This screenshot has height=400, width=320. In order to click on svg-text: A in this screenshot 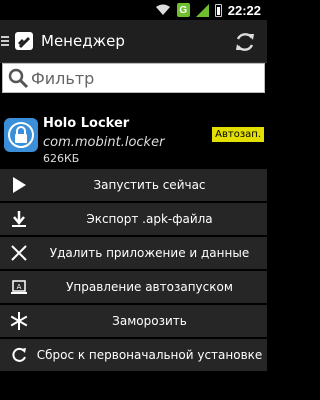, I will do `click(19, 287)`.